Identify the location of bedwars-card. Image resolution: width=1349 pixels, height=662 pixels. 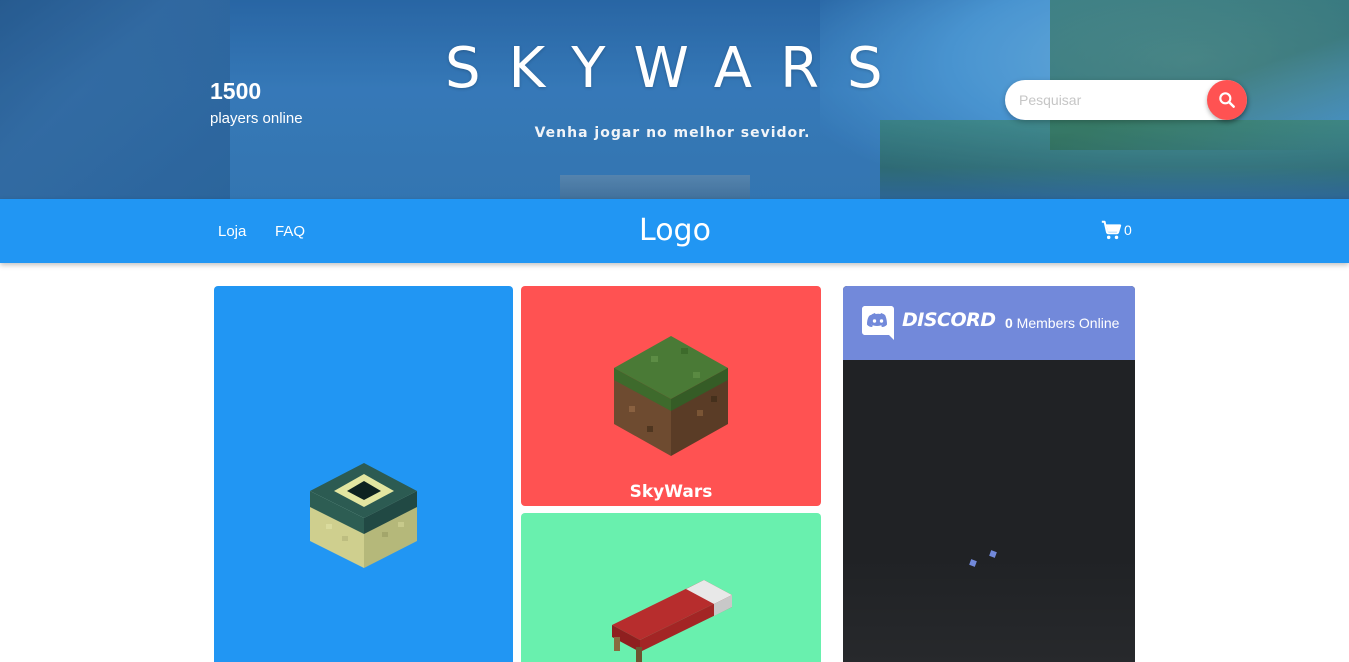
(671, 587).